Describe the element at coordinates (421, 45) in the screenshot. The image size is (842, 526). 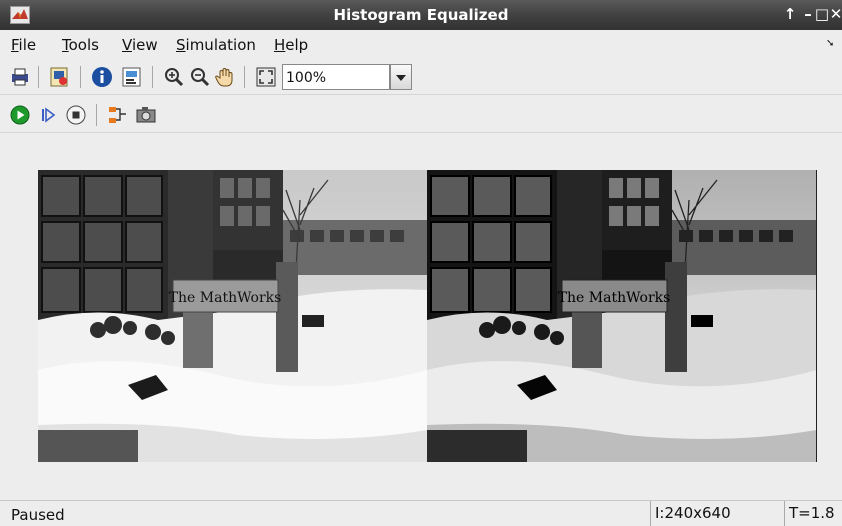
I see `menu-bar: File Tools View Simulation Help ➘` at that location.